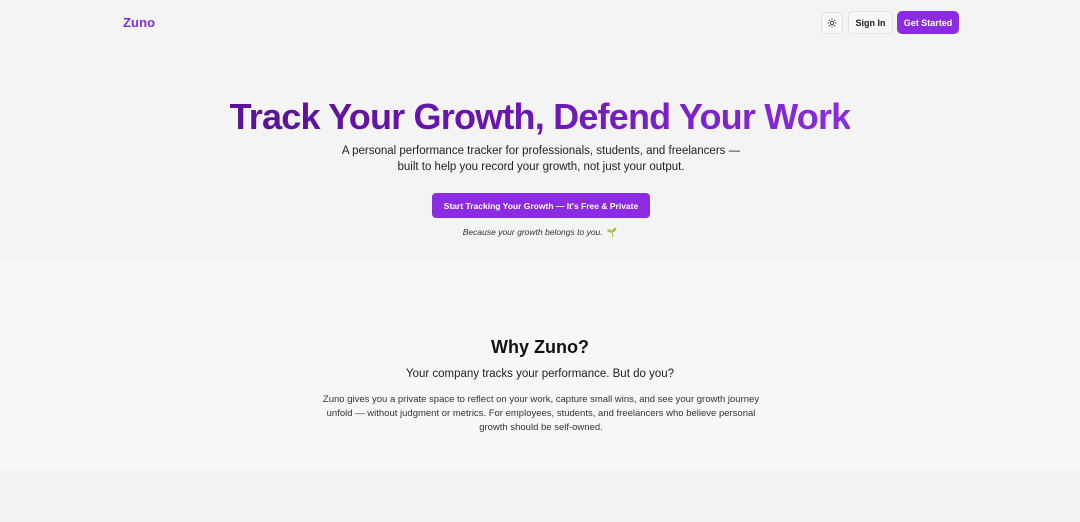 Image resolution: width=1080 pixels, height=522 pixels. Describe the element at coordinates (139, 22) in the screenshot. I see `logo: Zuno` at that location.